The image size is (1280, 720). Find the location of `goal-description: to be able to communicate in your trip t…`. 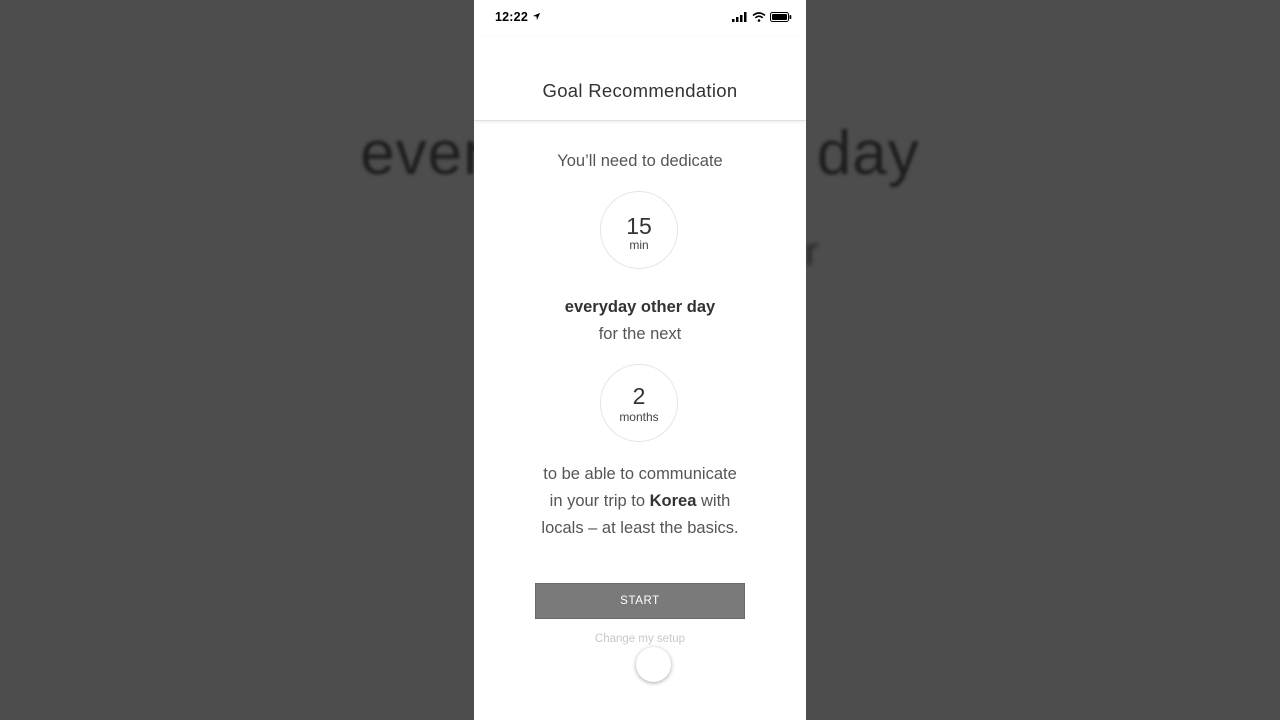

goal-description: to be able to communicate in your trip t… is located at coordinates (640, 501).